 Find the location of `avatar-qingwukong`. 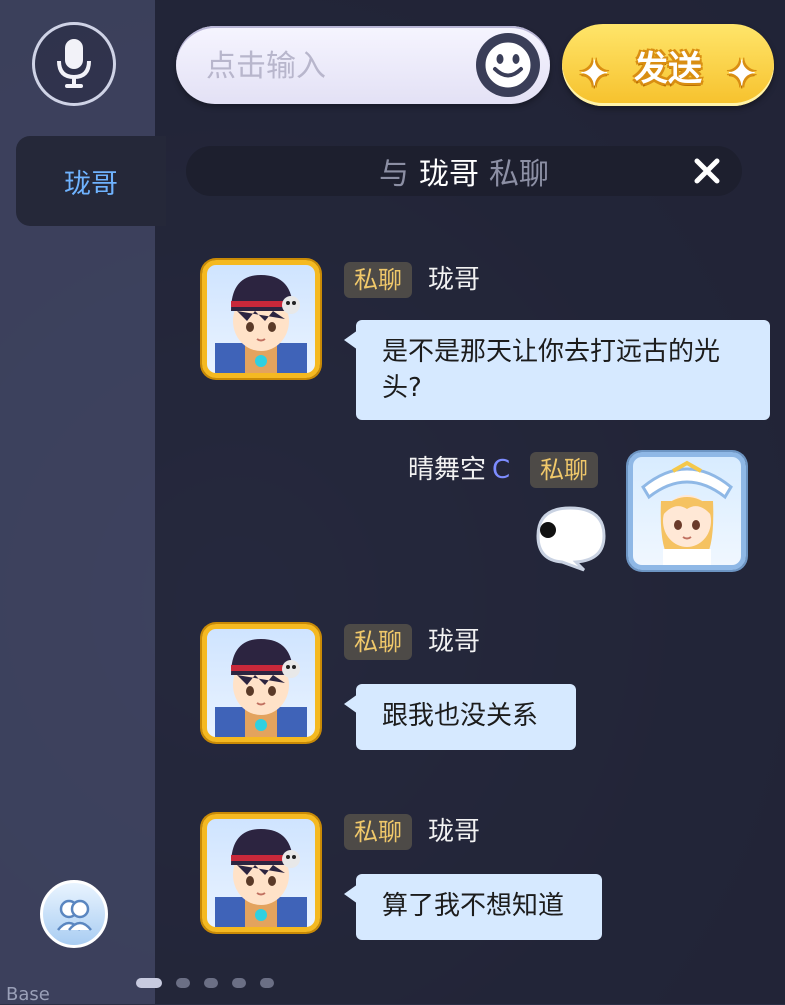

avatar-qingwukong is located at coordinates (687, 511).